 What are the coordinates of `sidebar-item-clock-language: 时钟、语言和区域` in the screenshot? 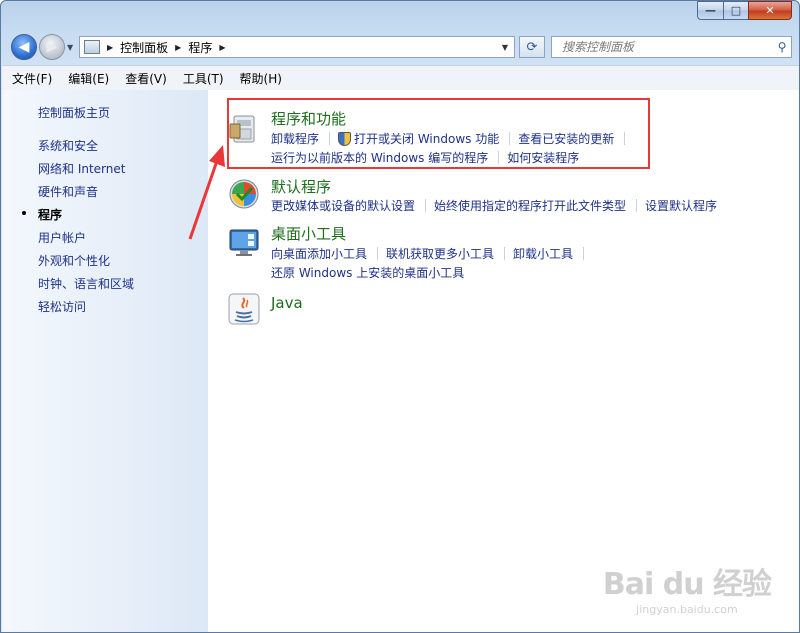 It's located at (86, 283).